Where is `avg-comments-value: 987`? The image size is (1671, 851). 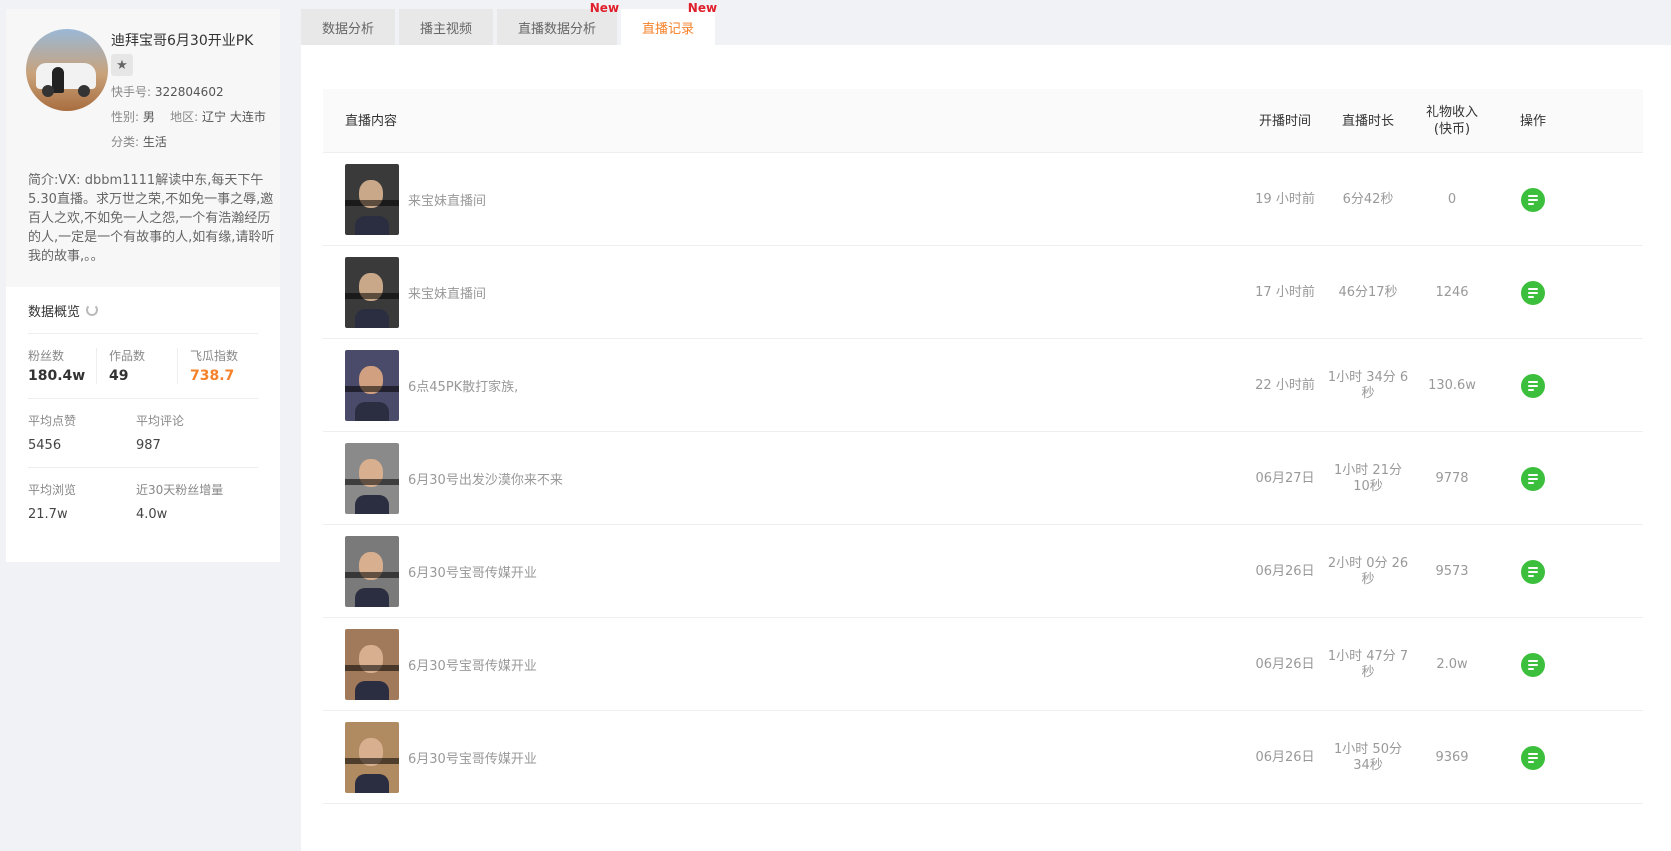 avg-comments-value: 987 is located at coordinates (148, 445).